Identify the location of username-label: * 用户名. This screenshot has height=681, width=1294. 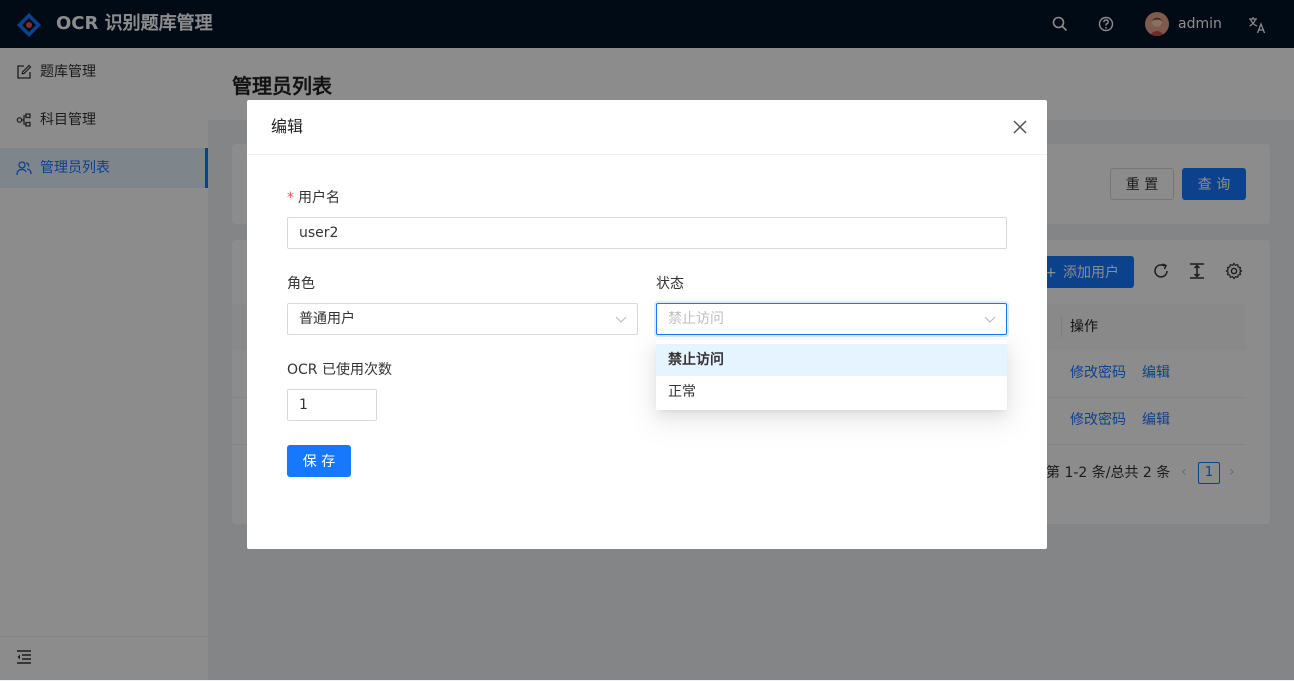
(313, 198).